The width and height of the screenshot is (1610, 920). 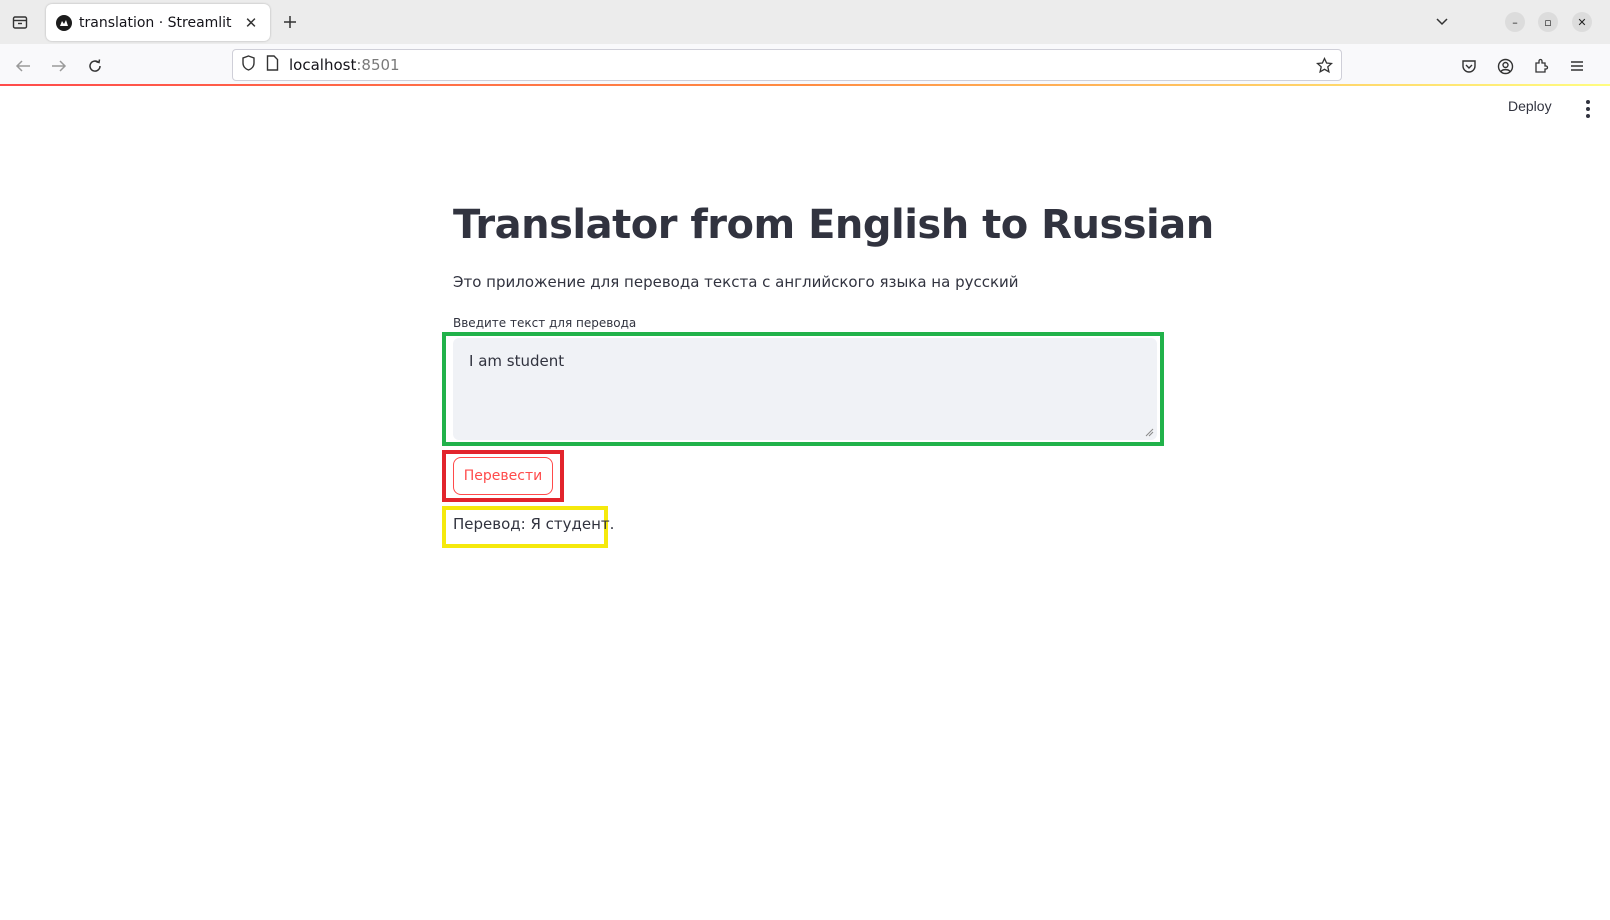 I want to click on translation-result: Перевод: Я студент., so click(x=534, y=524).